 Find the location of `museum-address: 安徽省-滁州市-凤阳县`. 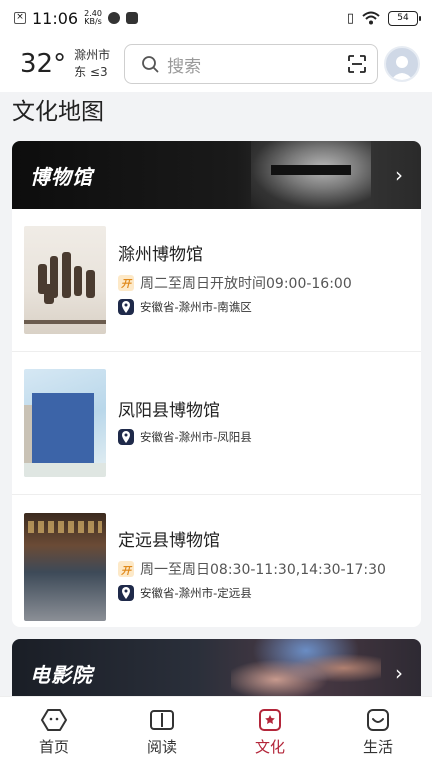

museum-address: 安徽省-滁州市-凤阳县 is located at coordinates (196, 436).